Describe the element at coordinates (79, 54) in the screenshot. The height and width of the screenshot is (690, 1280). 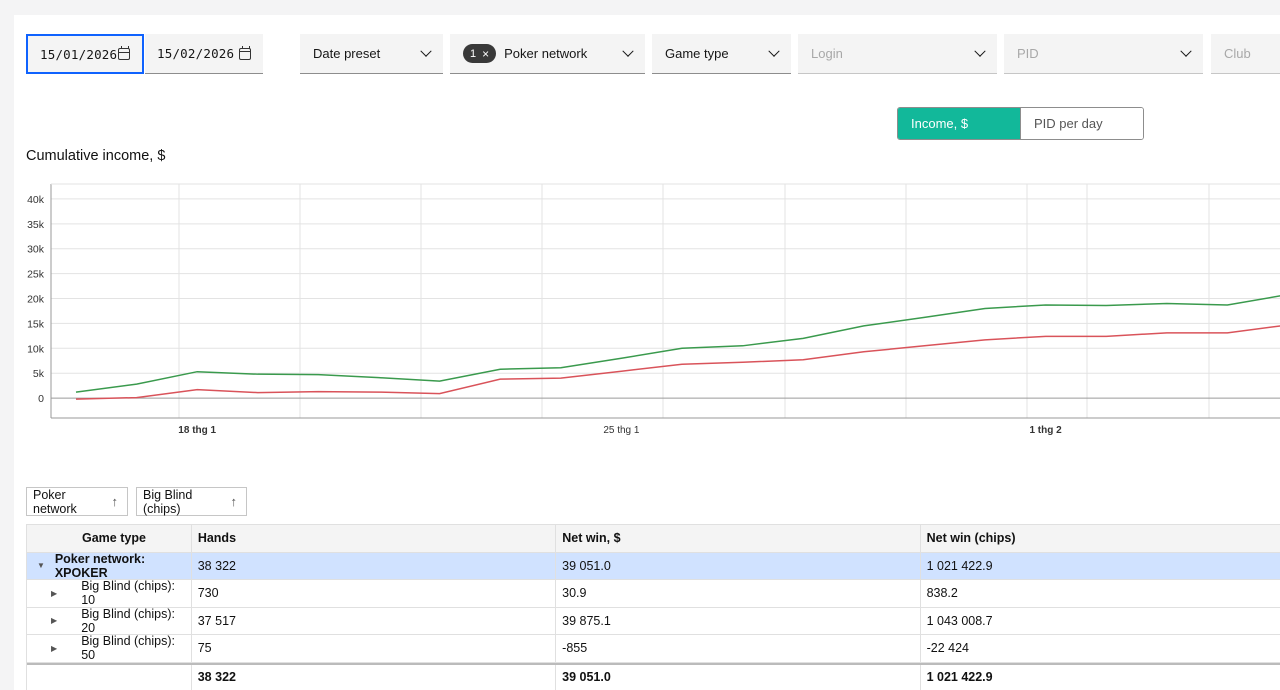
I see `date-from-value: 15/01/2026` at that location.